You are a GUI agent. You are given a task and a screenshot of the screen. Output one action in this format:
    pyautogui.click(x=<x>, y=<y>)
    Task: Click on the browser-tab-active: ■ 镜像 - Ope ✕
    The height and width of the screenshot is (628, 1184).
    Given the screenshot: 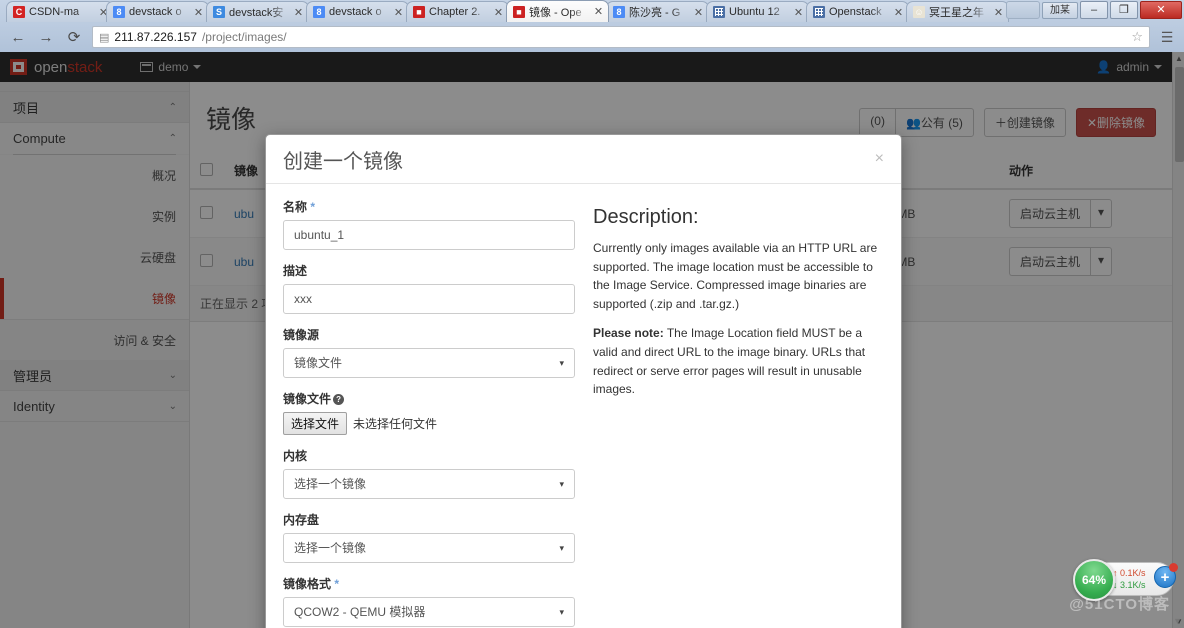 What is the action you would take?
    pyautogui.click(x=557, y=11)
    